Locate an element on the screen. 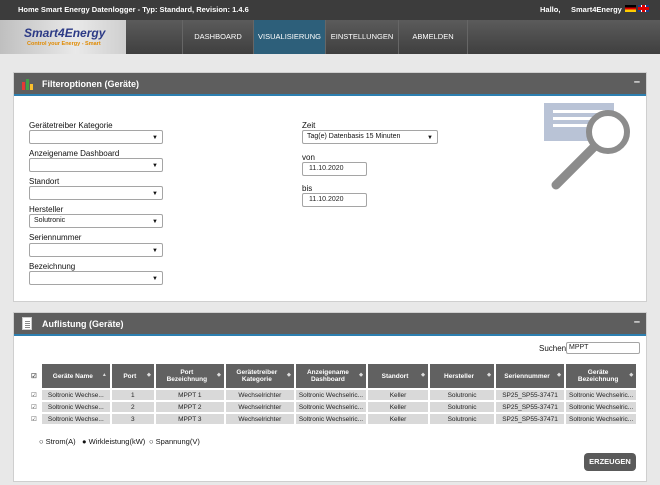  logo: Smart4Energy Control your Energy - Smart is located at coordinates (63, 37).